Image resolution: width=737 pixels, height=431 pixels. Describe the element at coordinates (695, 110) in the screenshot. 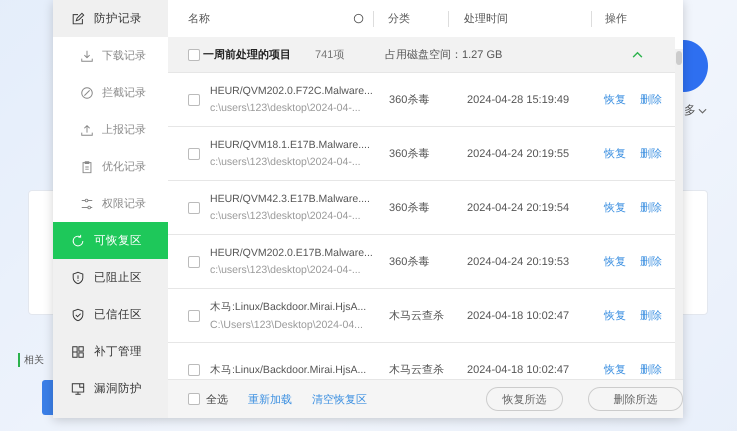

I see `more-link: 多` at that location.